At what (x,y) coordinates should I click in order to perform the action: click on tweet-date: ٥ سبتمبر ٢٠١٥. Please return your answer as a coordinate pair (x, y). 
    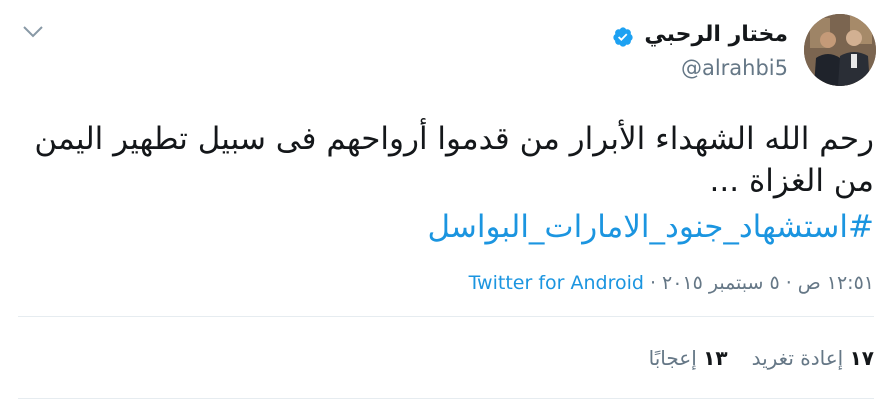
    Looking at the image, I should click on (720, 283).